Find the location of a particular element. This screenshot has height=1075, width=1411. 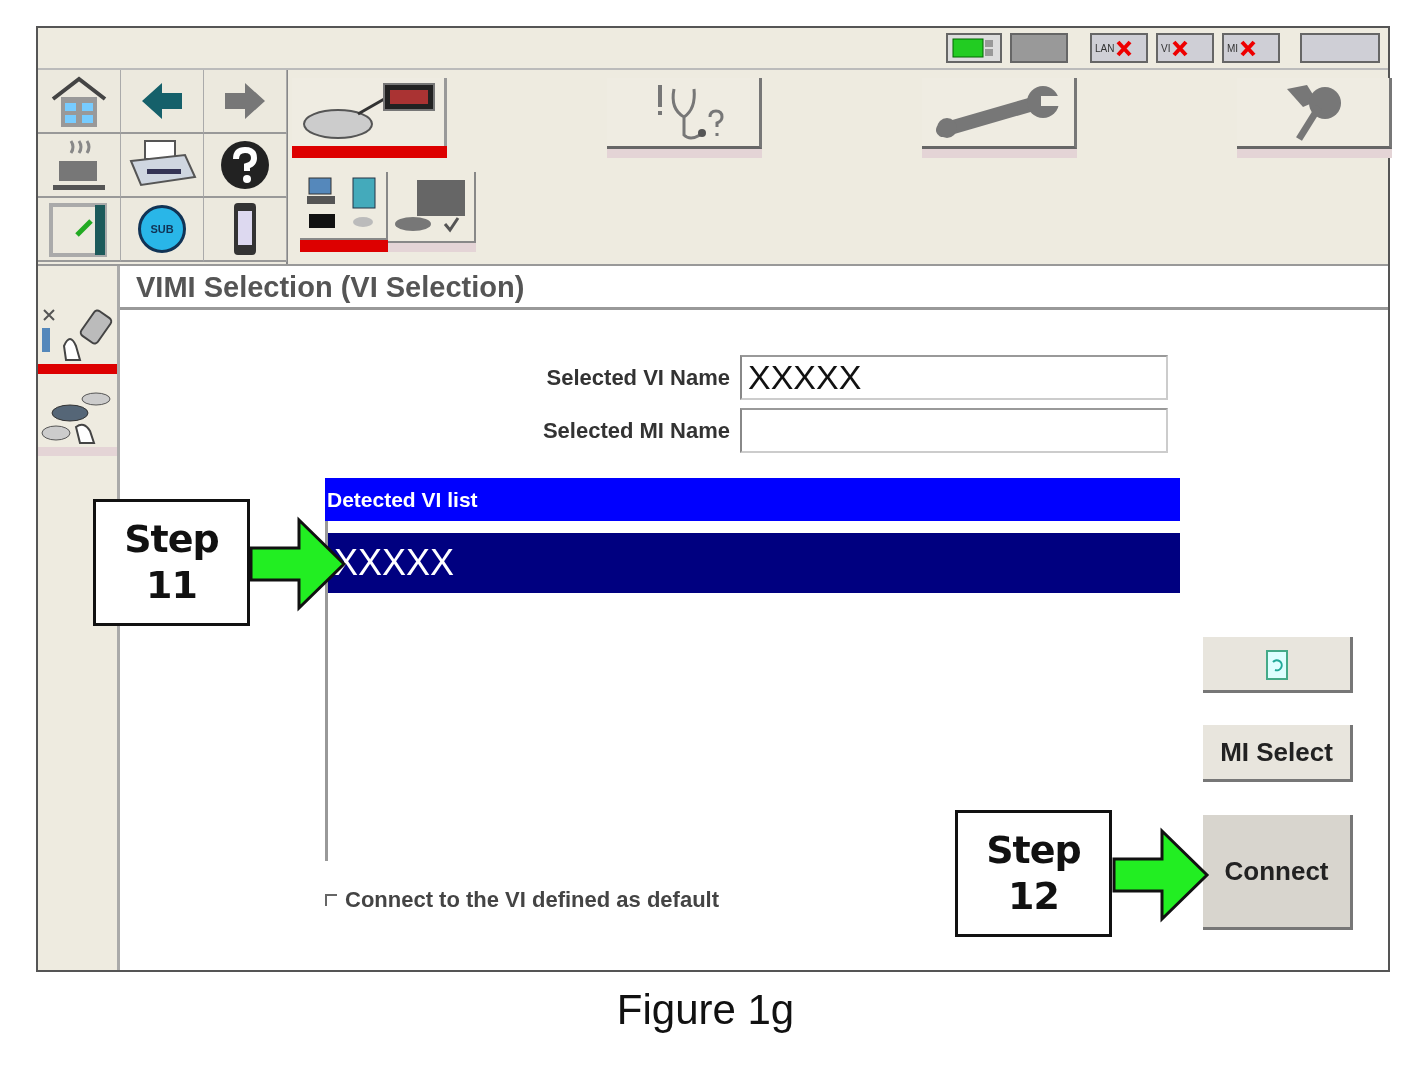

exit-button is located at coordinates (79, 230).